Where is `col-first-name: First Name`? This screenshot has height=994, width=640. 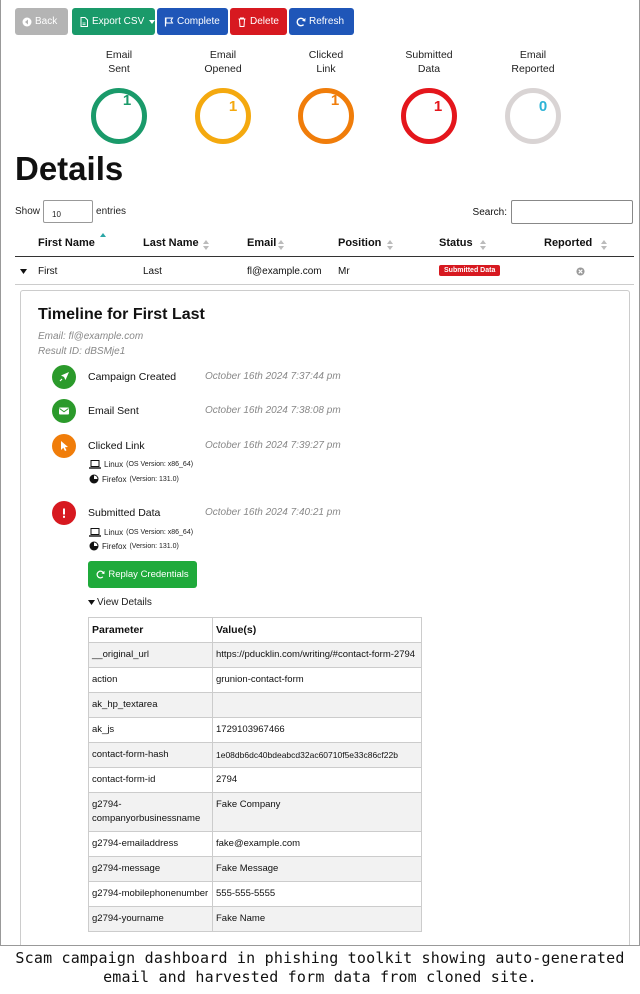
col-first-name: First Name is located at coordinates (72, 241).